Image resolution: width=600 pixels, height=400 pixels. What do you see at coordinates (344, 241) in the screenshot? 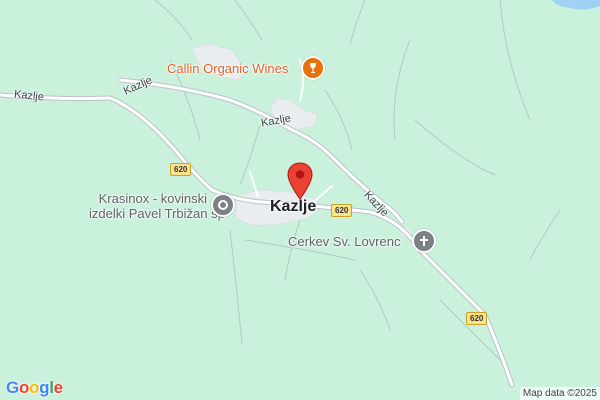
I see `poi-label-cerkev-sv-lovrenc: Cerkev Sv. Lovrenc` at bounding box center [344, 241].